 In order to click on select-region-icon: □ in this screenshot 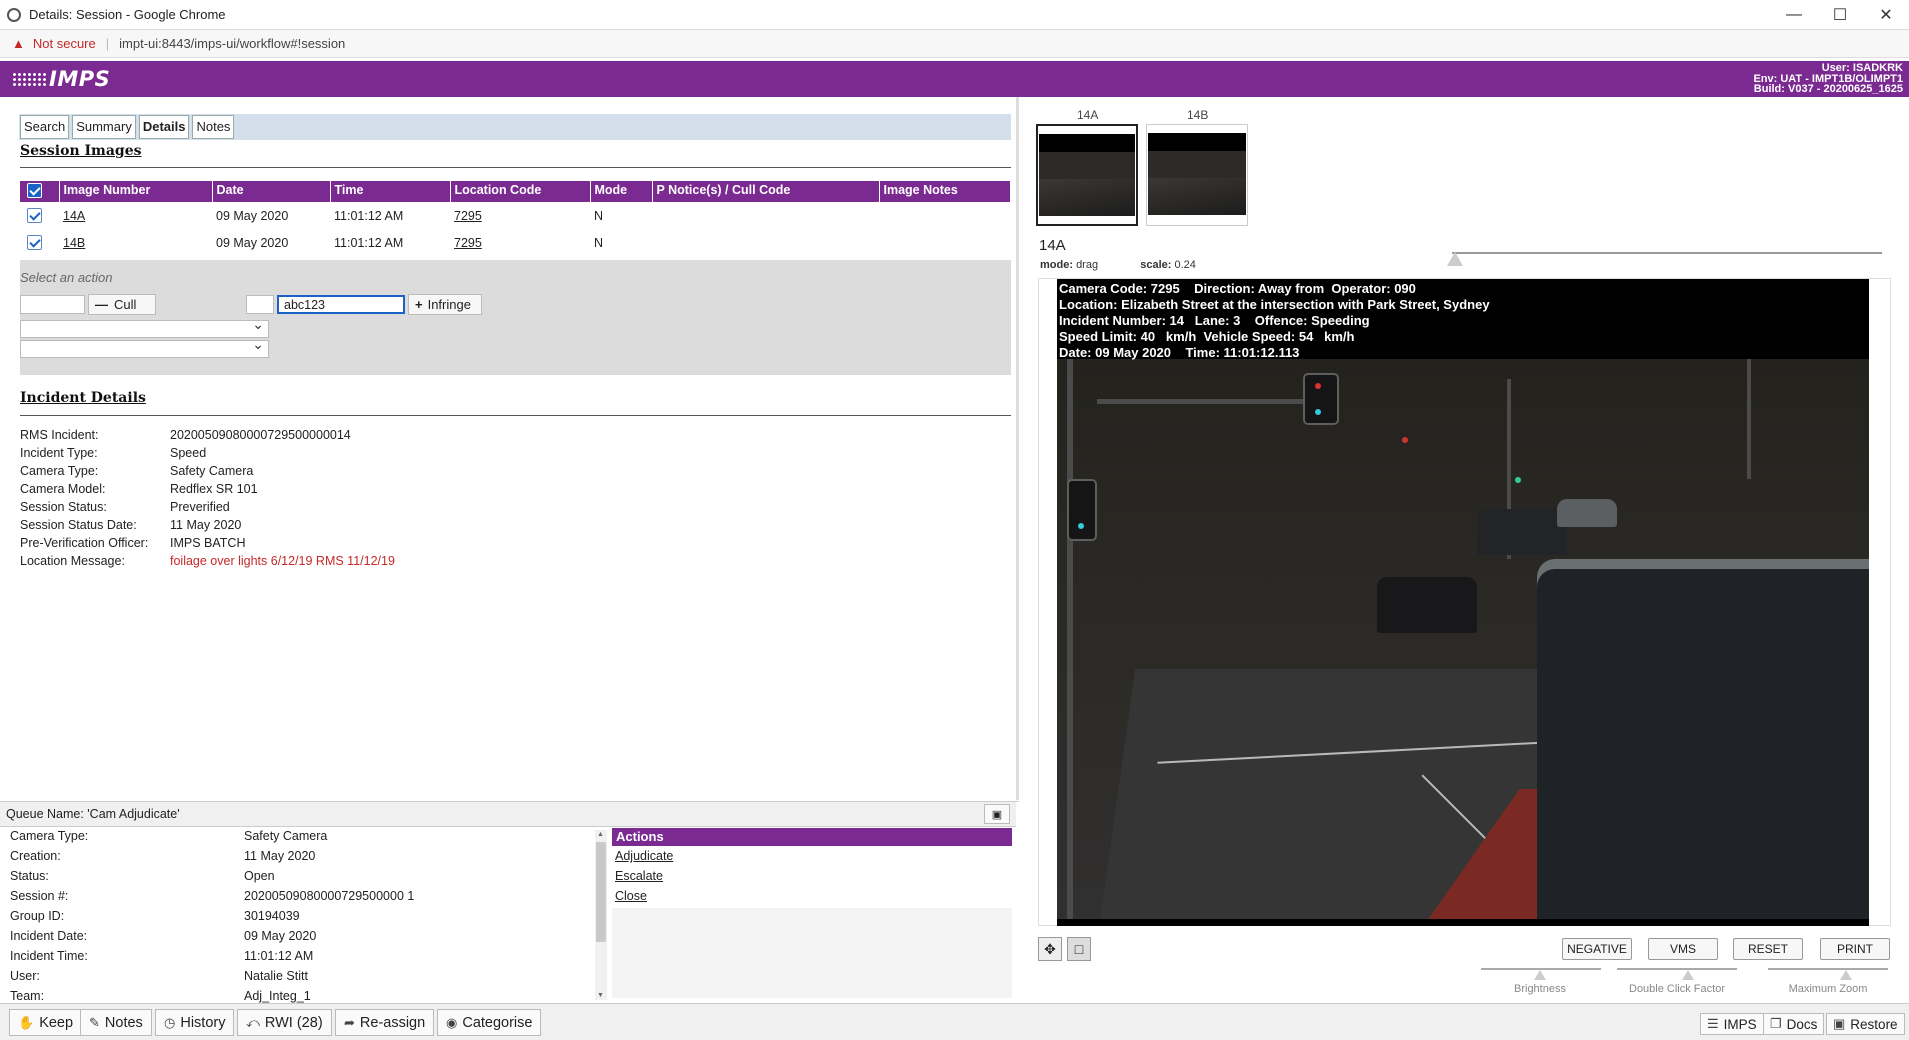, I will do `click(1079, 949)`.